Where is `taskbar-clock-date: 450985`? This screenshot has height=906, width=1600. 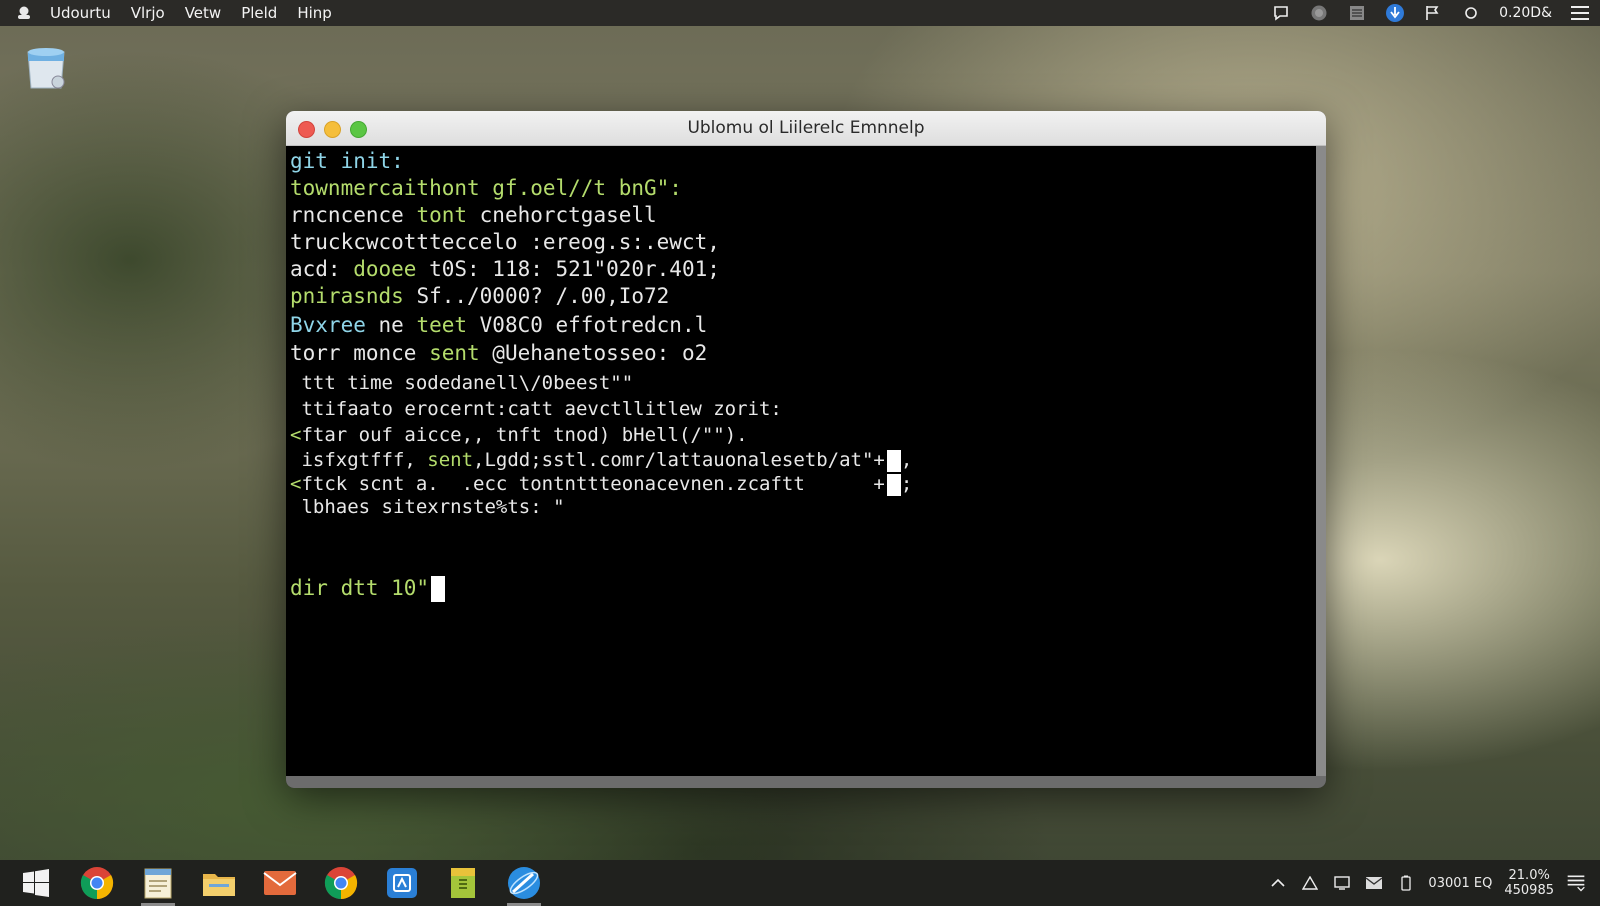
taskbar-clock-date: 450985 is located at coordinates (1529, 890).